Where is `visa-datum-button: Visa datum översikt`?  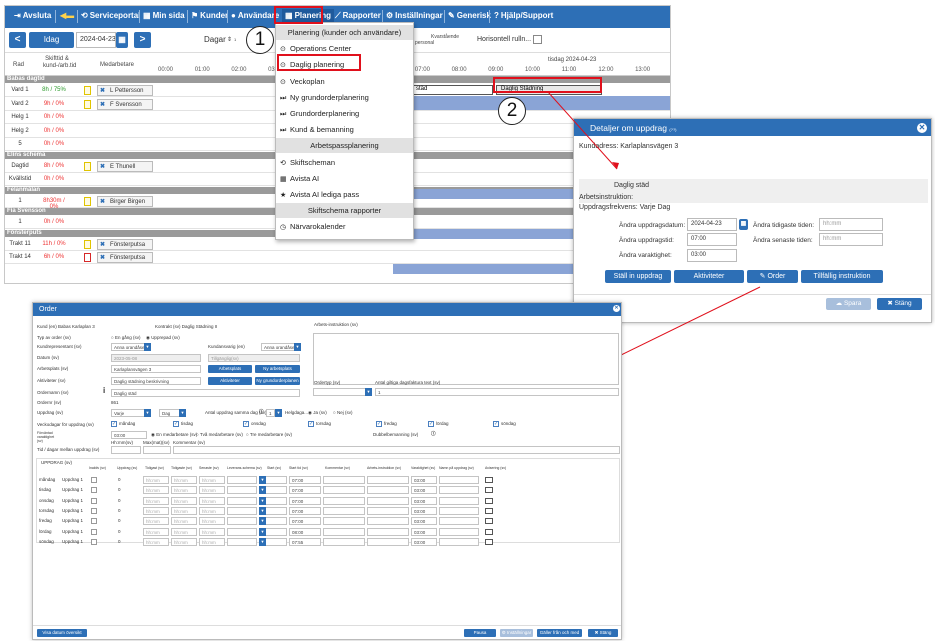
visa-datum-button: Visa datum översikt is located at coordinates (62, 633).